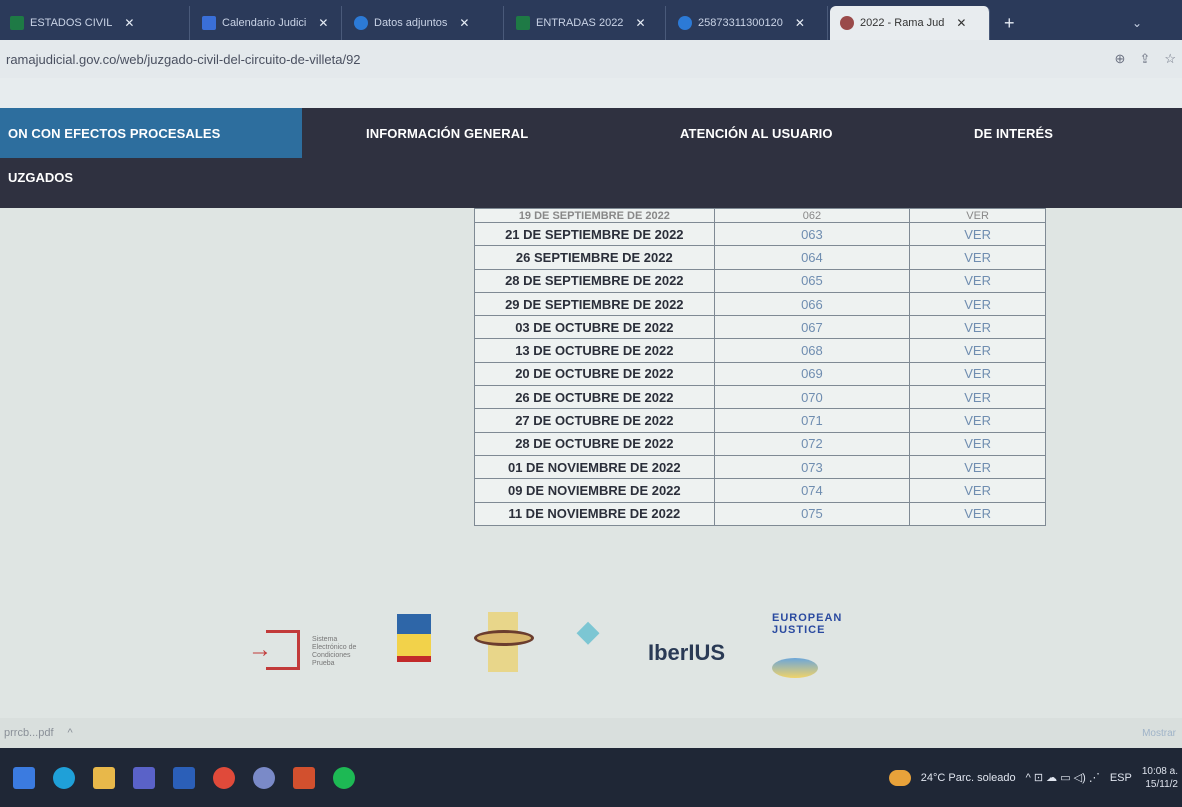 This screenshot has height=807, width=1182. What do you see at coordinates (591, 733) in the screenshot?
I see `downloads-bar: prrcb...pdf ^ Mostrar` at bounding box center [591, 733].